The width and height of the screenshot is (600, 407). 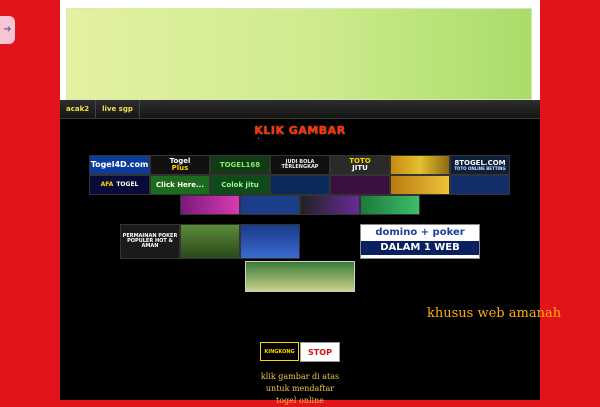 I want to click on arrow-right-icon: ➜, so click(x=7, y=29).